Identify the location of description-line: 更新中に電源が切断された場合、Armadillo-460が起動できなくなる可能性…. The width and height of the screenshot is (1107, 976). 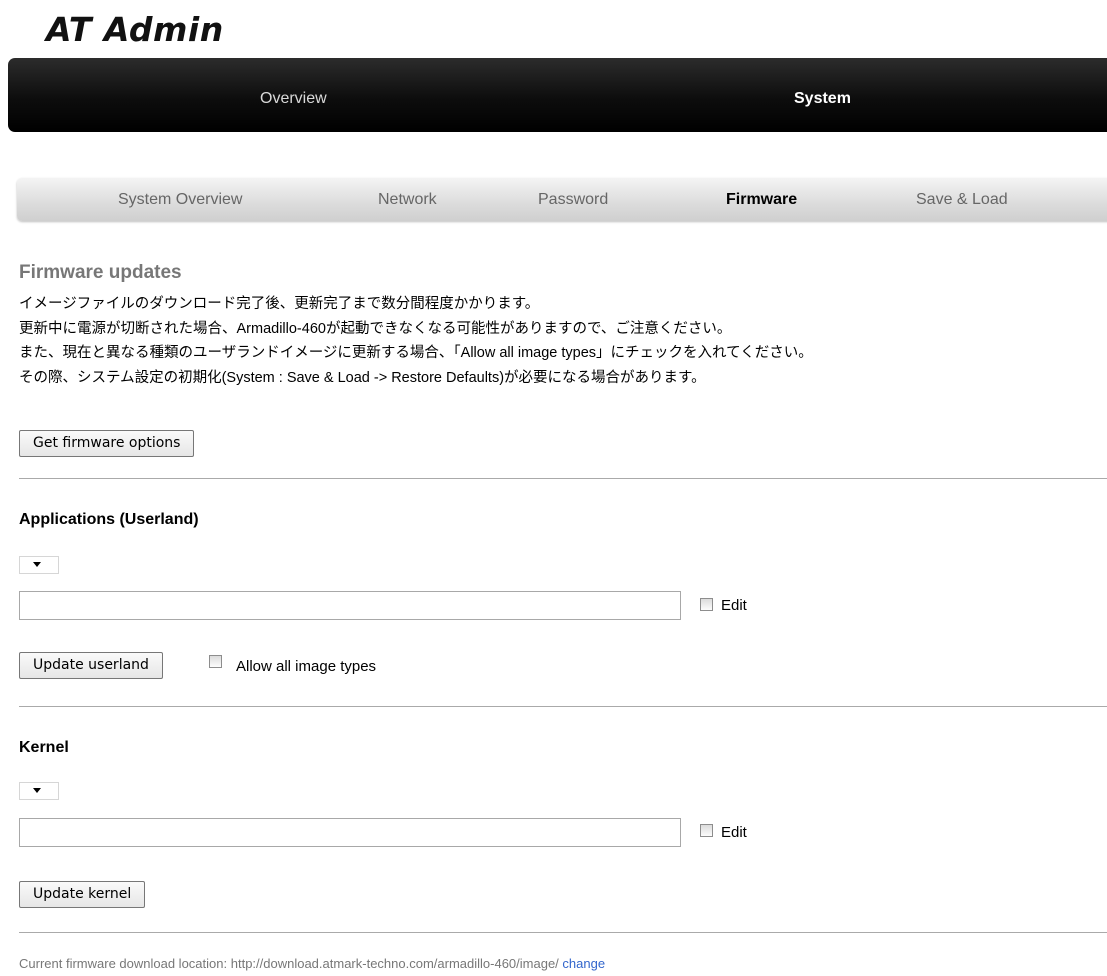
(375, 328).